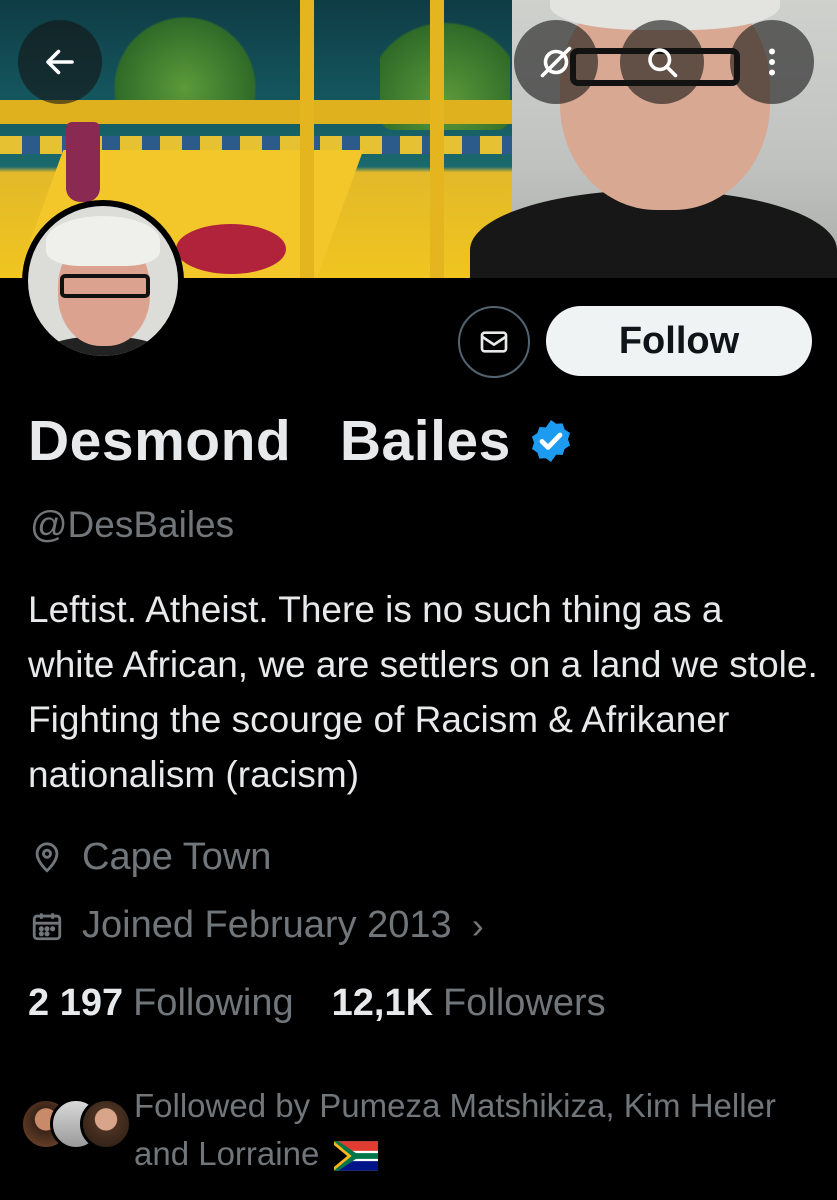 The width and height of the screenshot is (837, 1200). I want to click on mail-icon, so click(494, 342).